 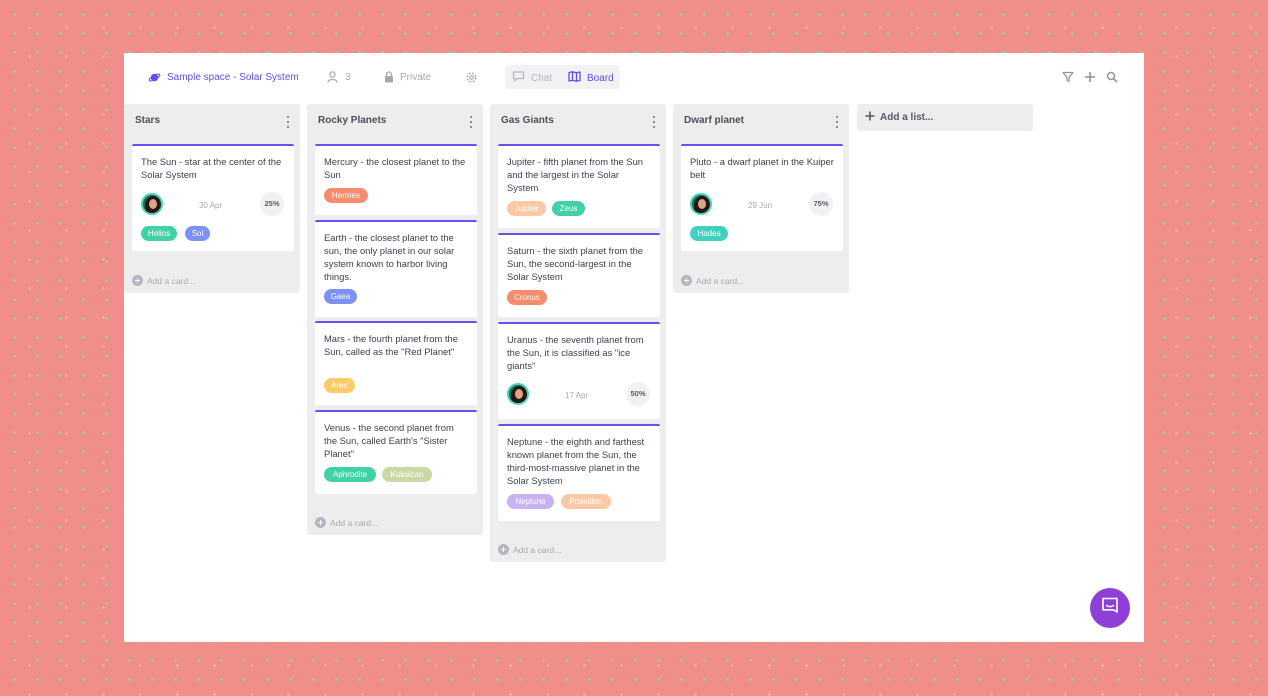 I want to click on list-title: Stars, so click(x=148, y=120).